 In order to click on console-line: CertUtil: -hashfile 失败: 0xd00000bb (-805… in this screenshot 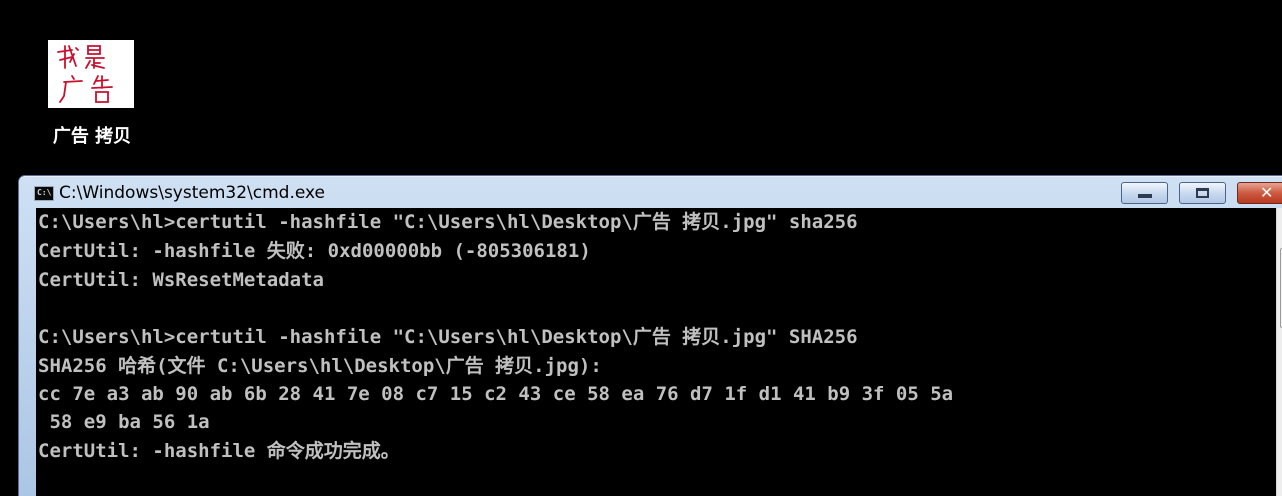, I will do `click(314, 251)`.